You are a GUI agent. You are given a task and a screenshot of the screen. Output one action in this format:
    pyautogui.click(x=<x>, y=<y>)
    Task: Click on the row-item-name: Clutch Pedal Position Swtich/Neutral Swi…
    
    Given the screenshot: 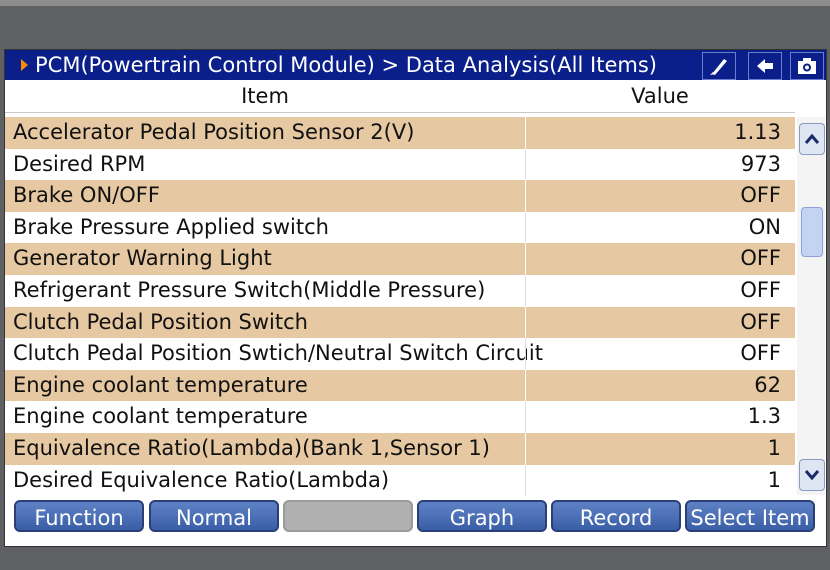 What is the action you would take?
    pyautogui.click(x=278, y=353)
    